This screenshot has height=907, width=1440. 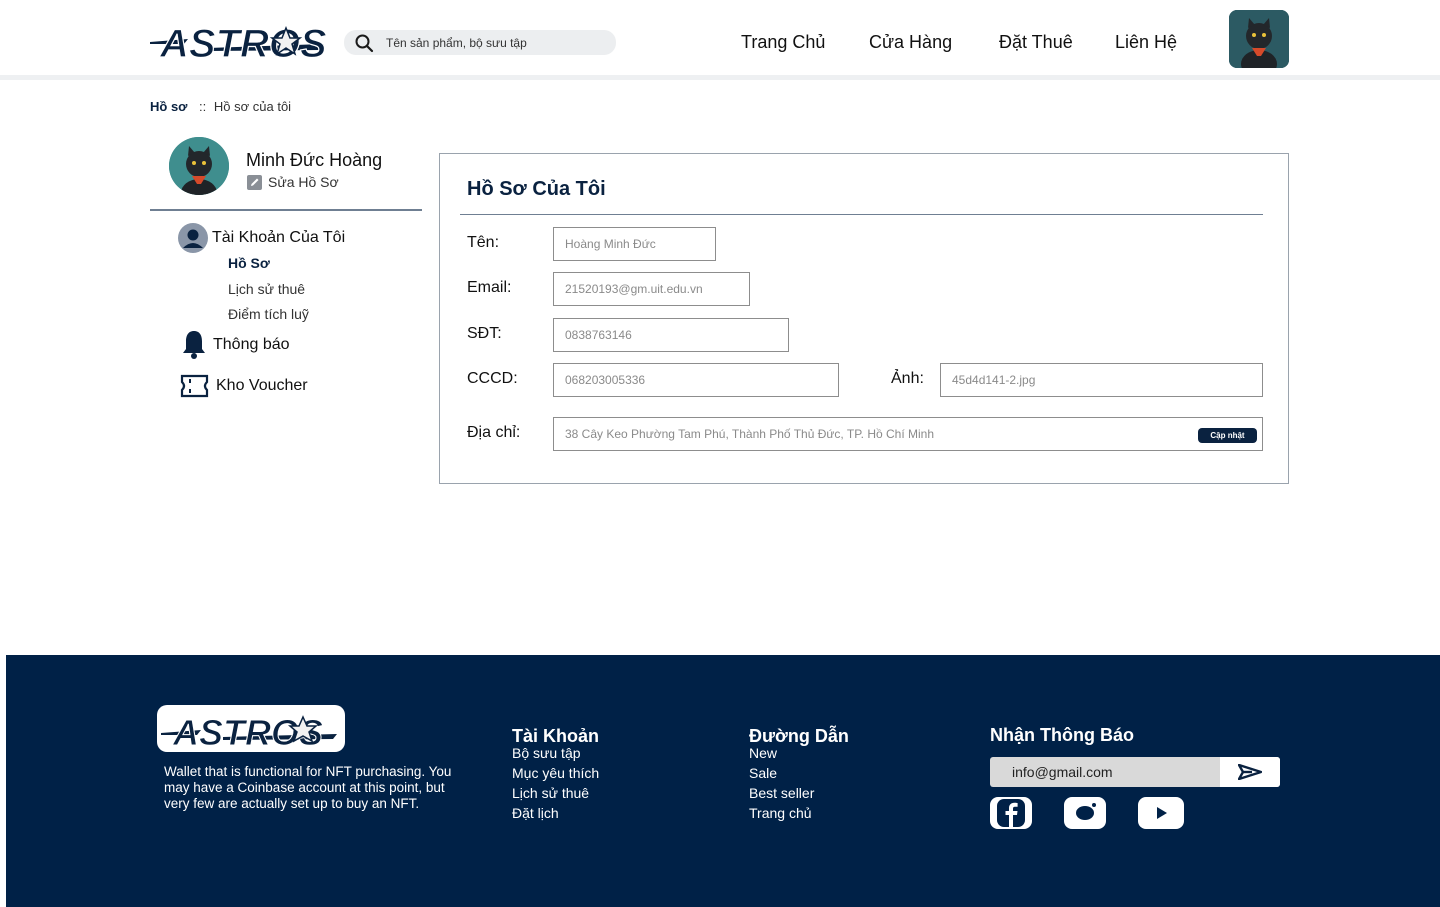 I want to click on profile-card-title: Hồ Sơ Của Tôi, so click(x=536, y=189).